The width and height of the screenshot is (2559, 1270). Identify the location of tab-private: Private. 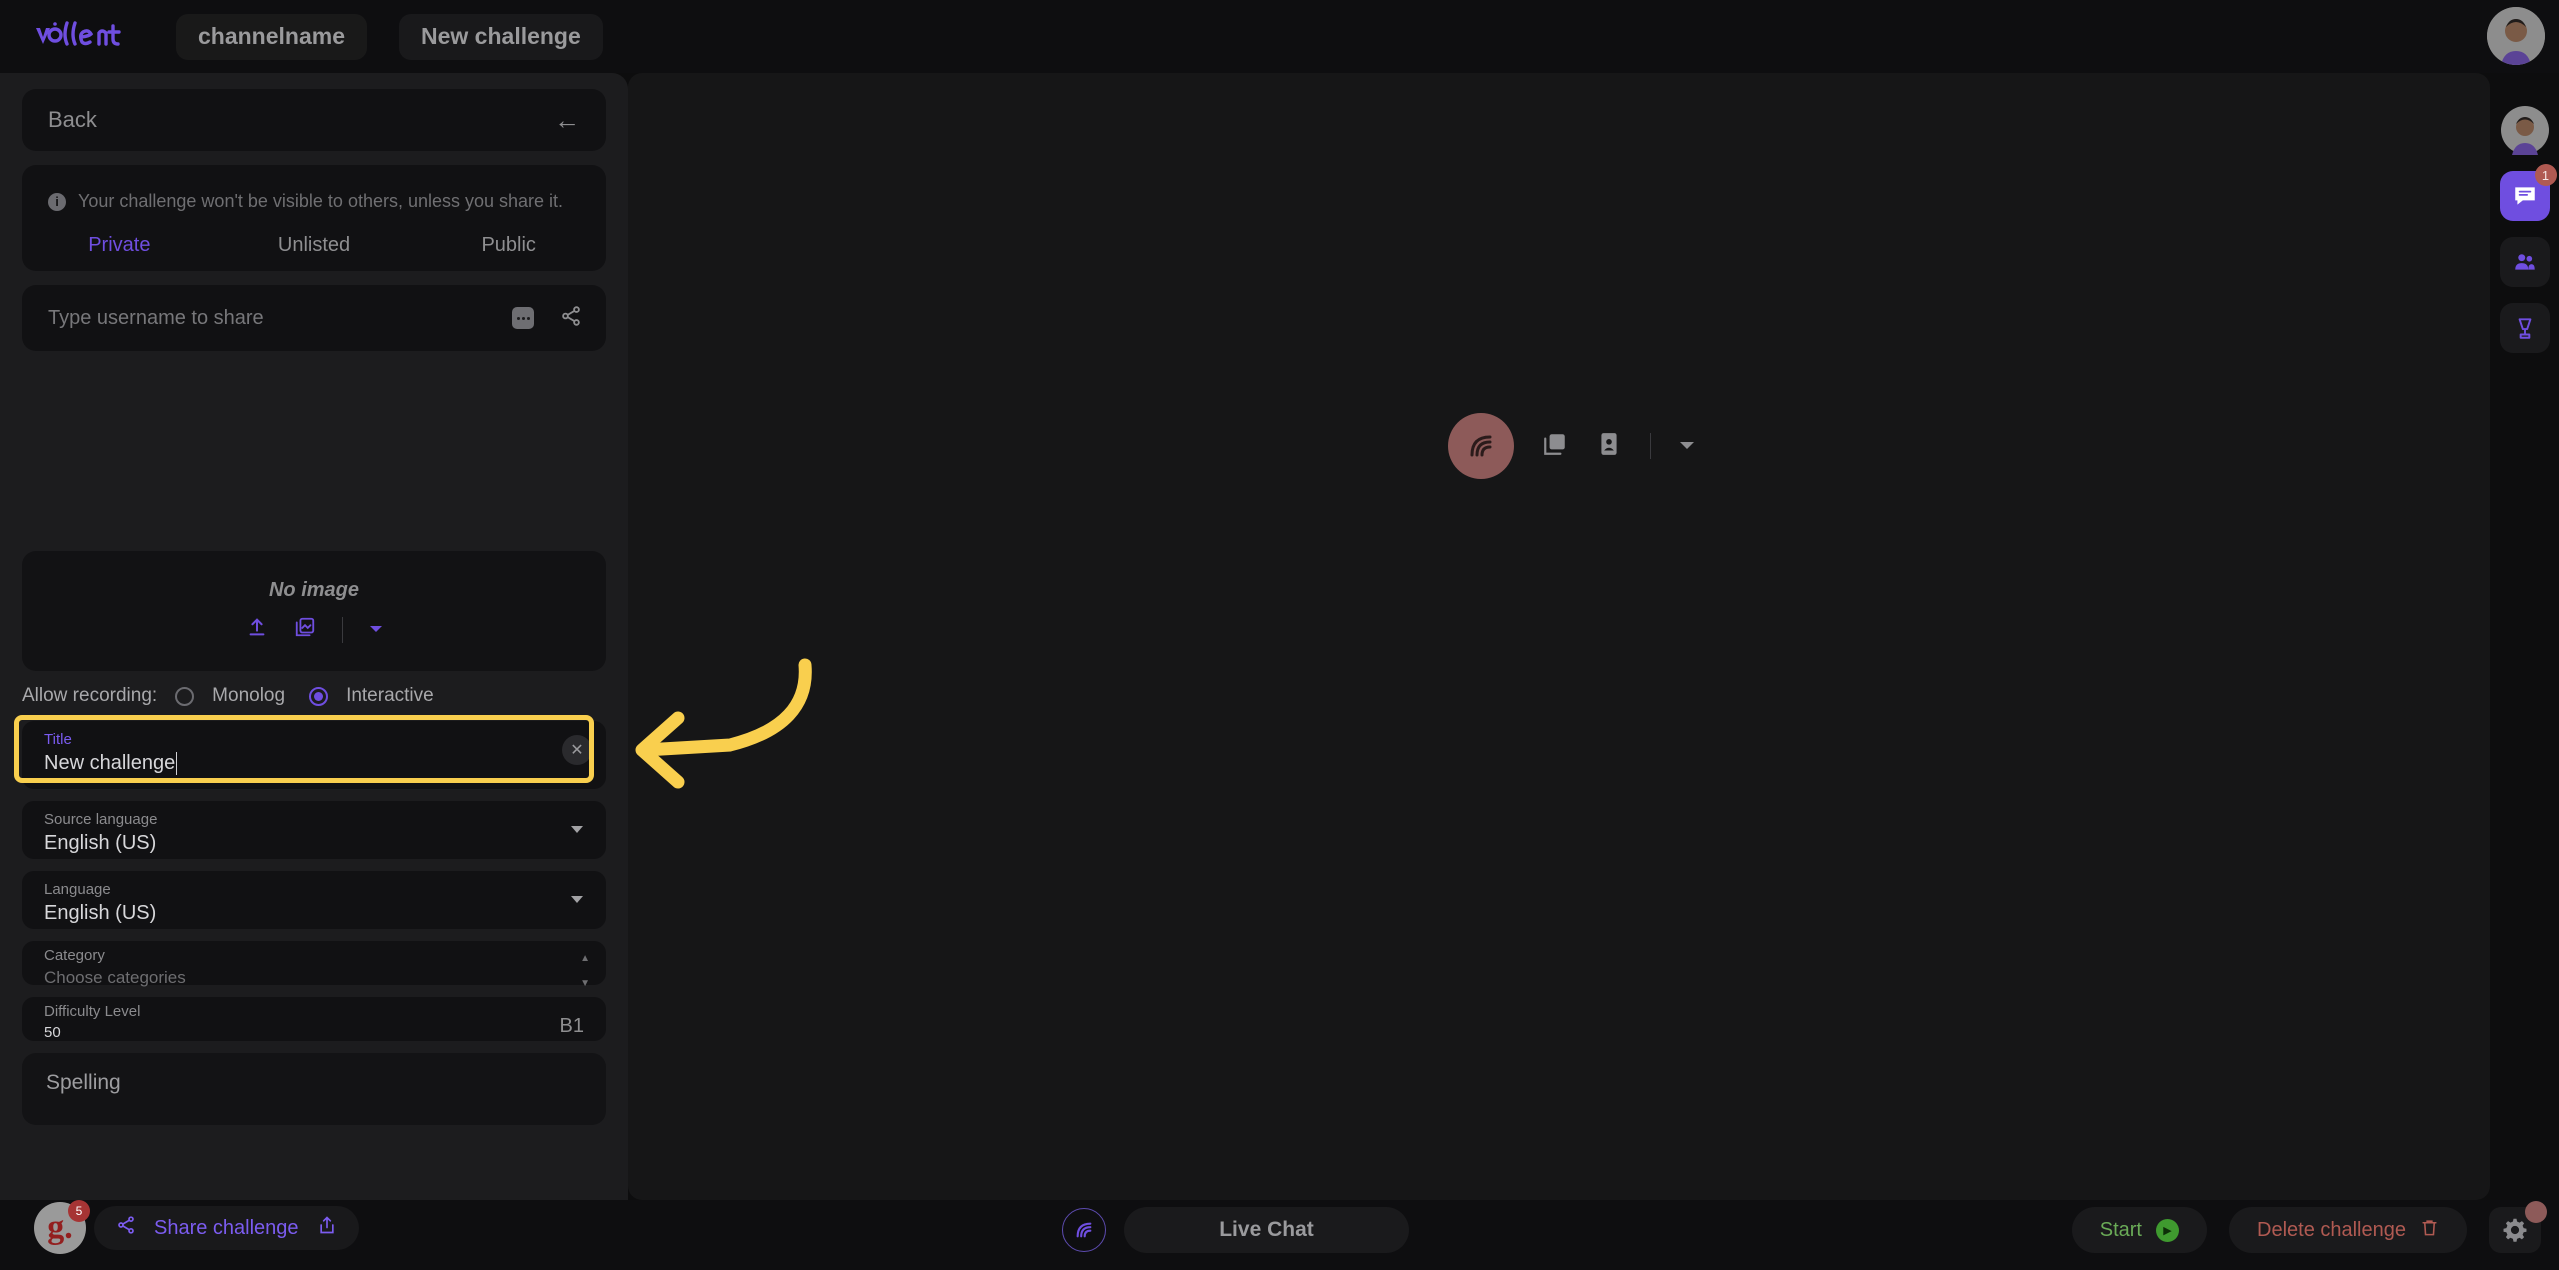
(119, 245).